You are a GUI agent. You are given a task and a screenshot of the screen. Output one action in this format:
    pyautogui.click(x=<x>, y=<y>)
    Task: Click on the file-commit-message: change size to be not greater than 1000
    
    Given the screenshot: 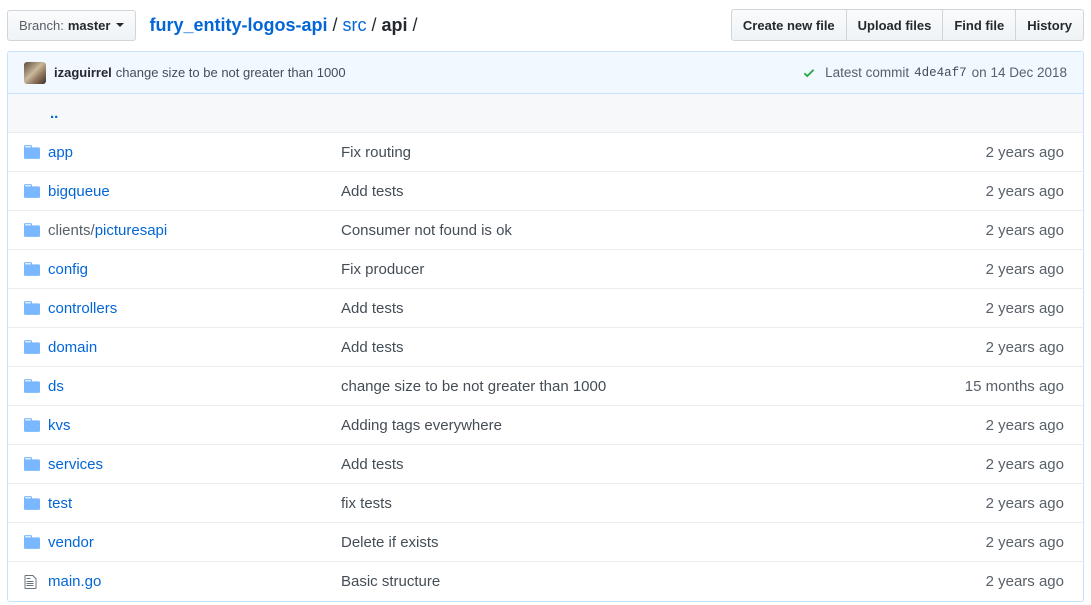 What is the action you would take?
    pyautogui.click(x=607, y=386)
    